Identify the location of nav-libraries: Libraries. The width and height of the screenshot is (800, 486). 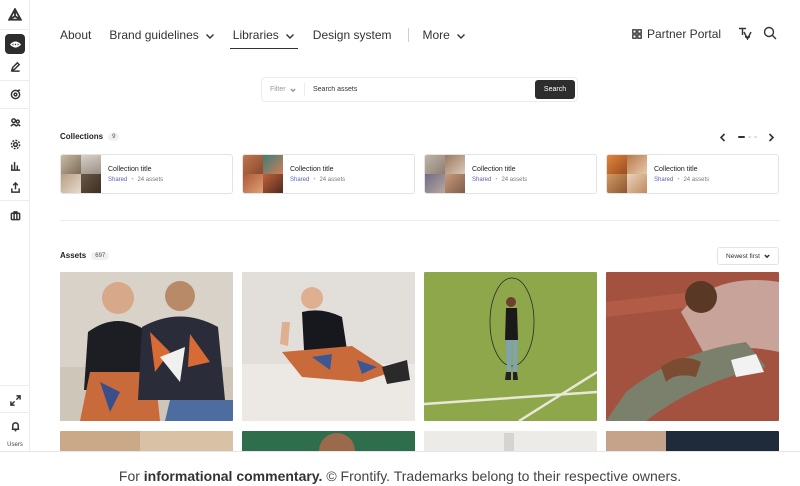
(263, 38).